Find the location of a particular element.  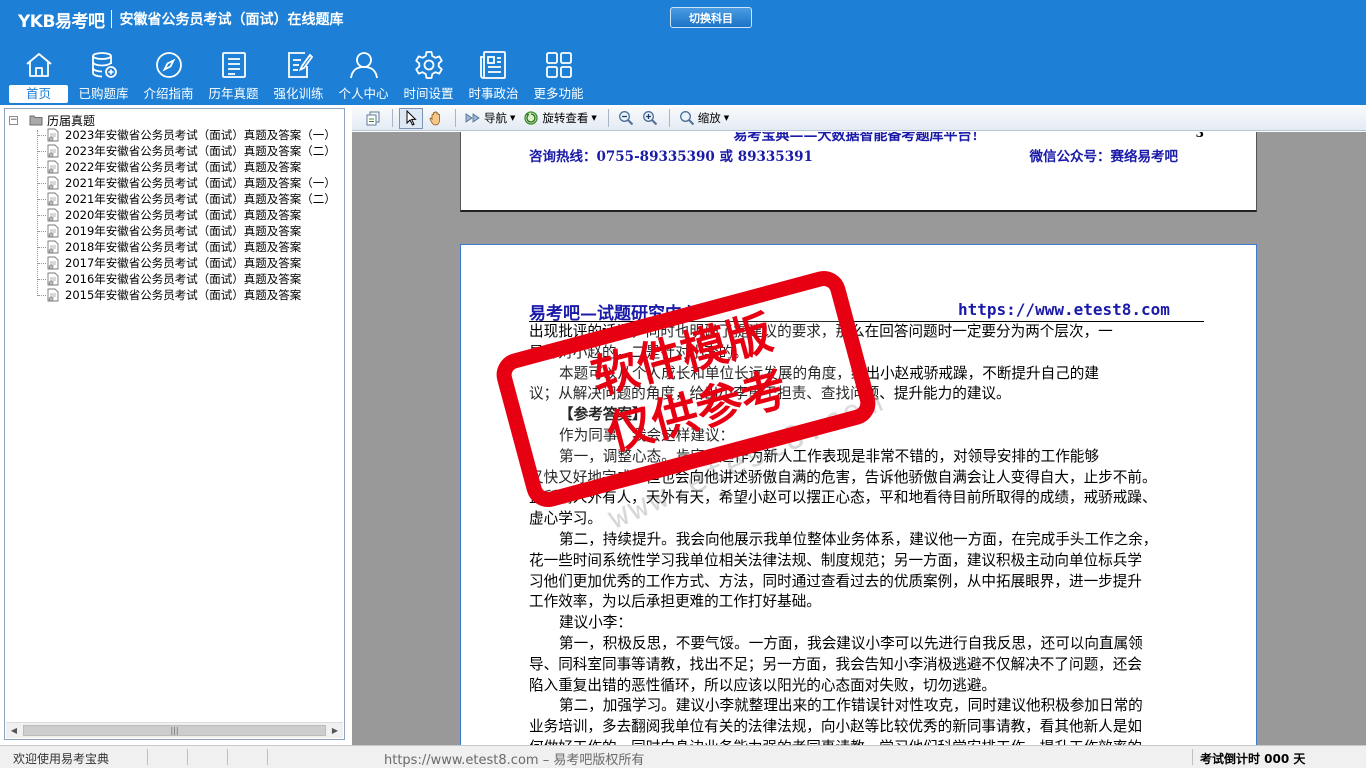

nav-more-features: 更多功能 is located at coordinates (558, 76).